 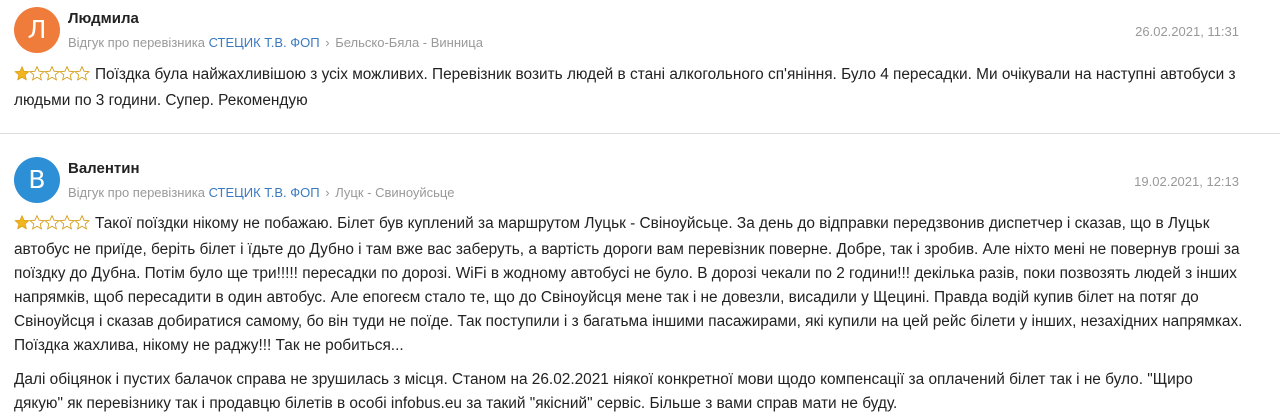 What do you see at coordinates (409, 42) in the screenshot?
I see `route: Бельско-Бяла - Винница` at bounding box center [409, 42].